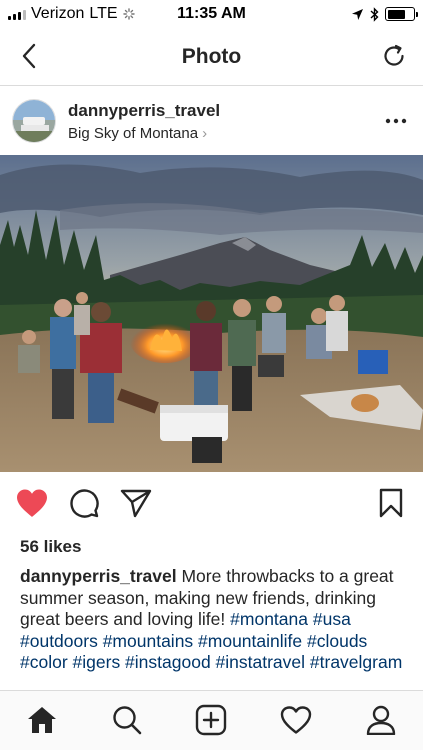 This screenshot has width=423, height=750. What do you see at coordinates (103, 13) in the screenshot?
I see `network-label: LTE` at bounding box center [103, 13].